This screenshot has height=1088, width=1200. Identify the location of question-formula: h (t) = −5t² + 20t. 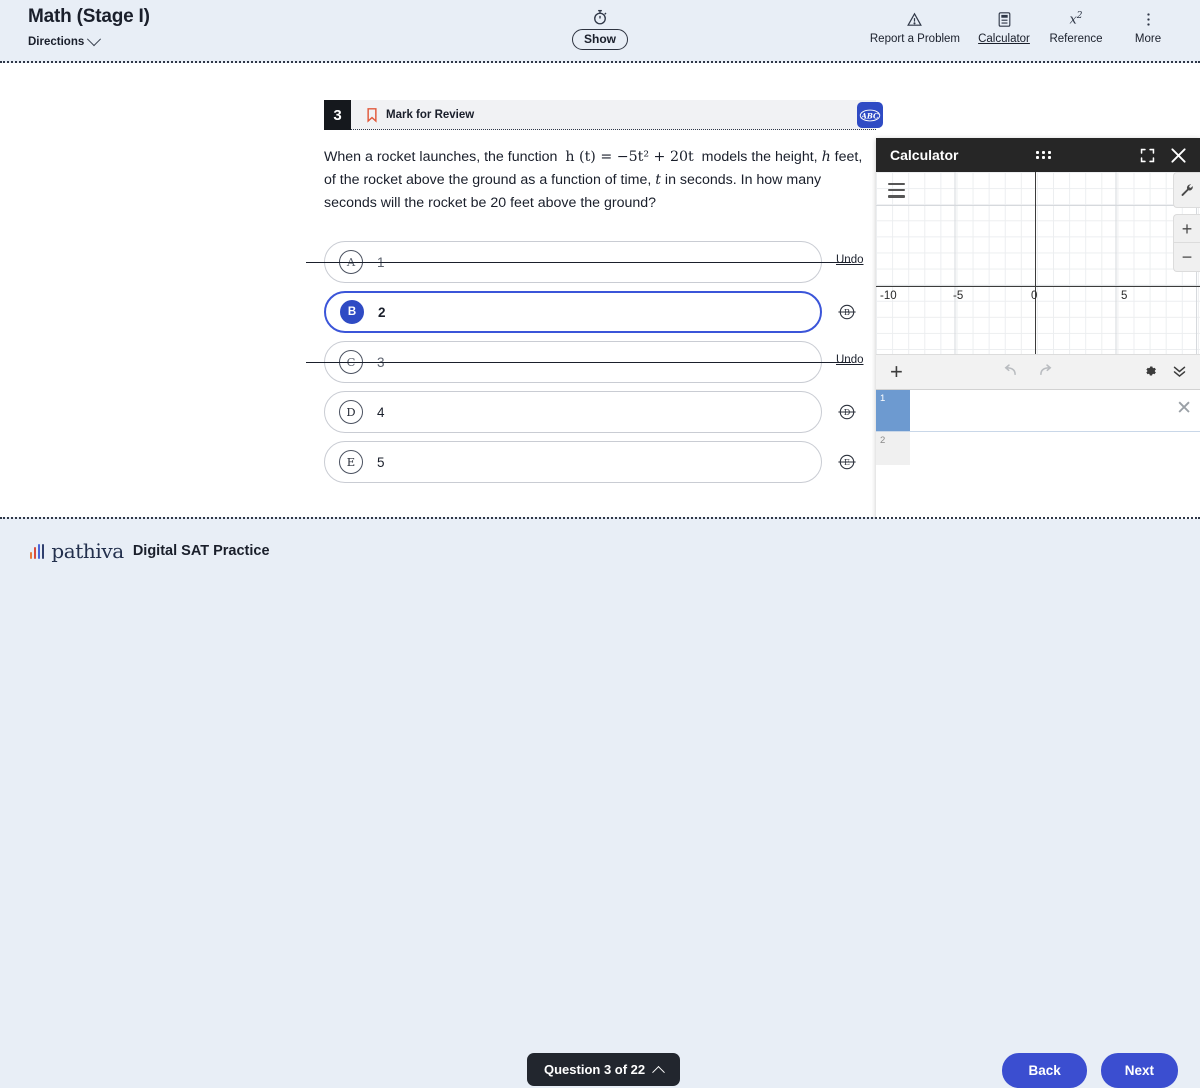
(629, 157).